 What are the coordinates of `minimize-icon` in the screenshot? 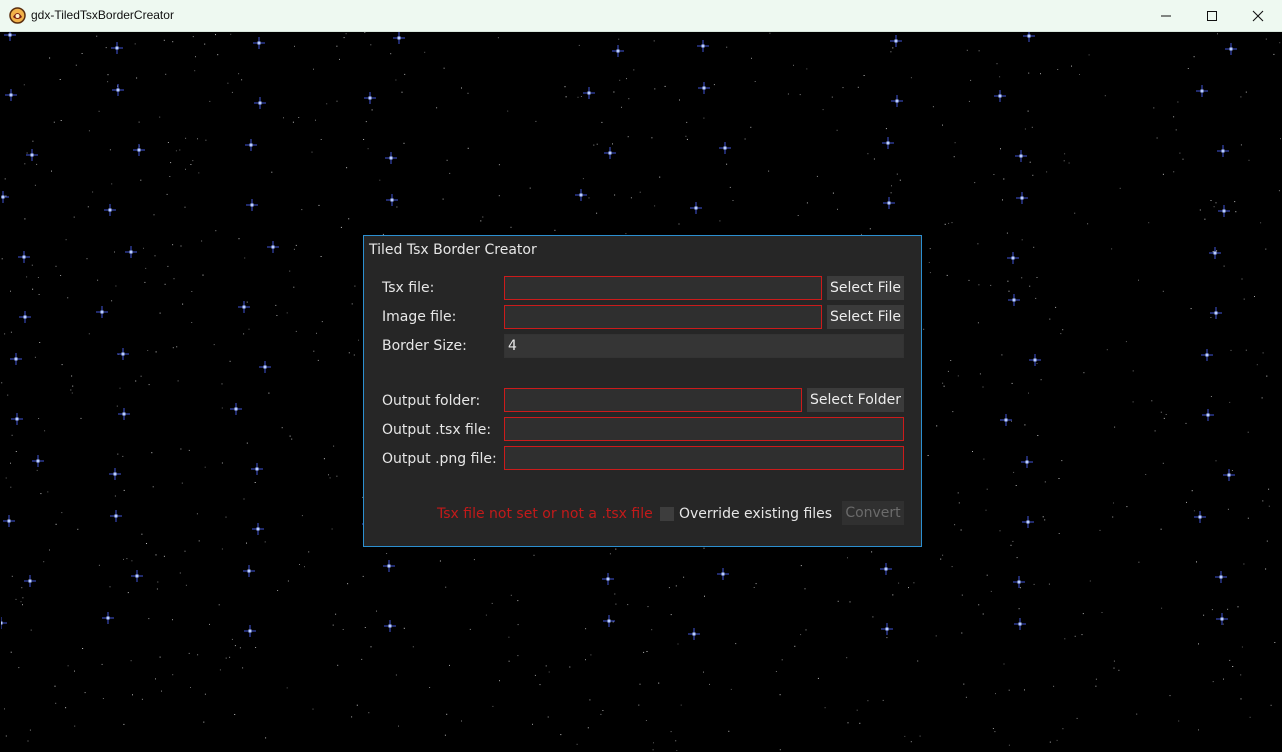 It's located at (1166, 16).